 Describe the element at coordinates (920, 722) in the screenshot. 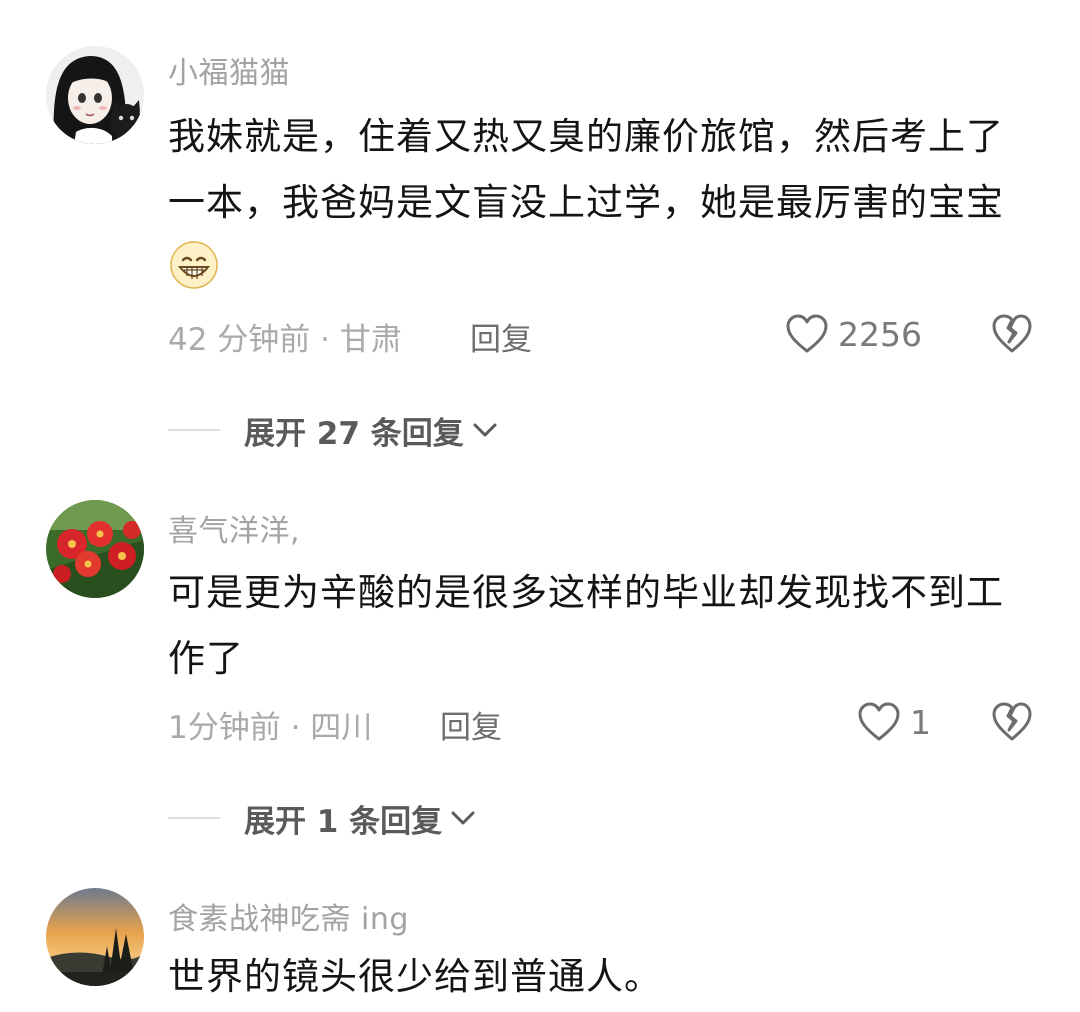

I see `like-count: 1` at that location.